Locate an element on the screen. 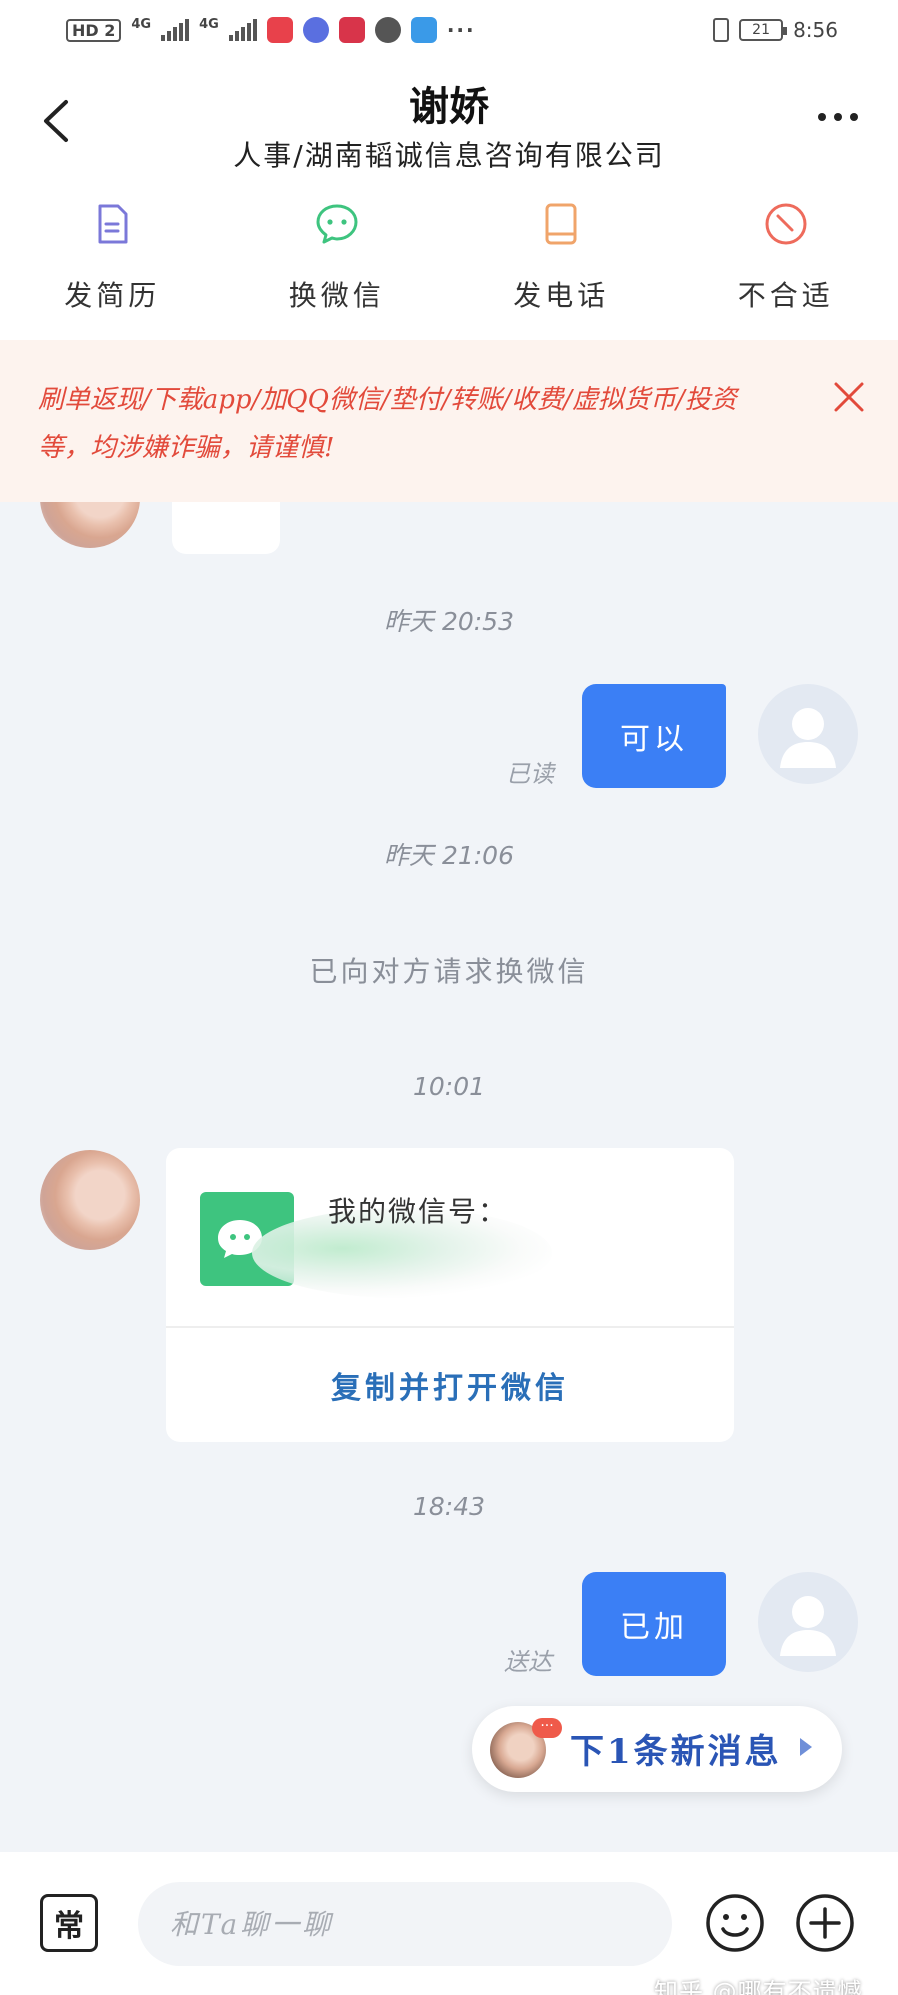 This screenshot has width=898, height=1995. status-bar-left: HD 2 4G 4G ··· is located at coordinates (271, 30).